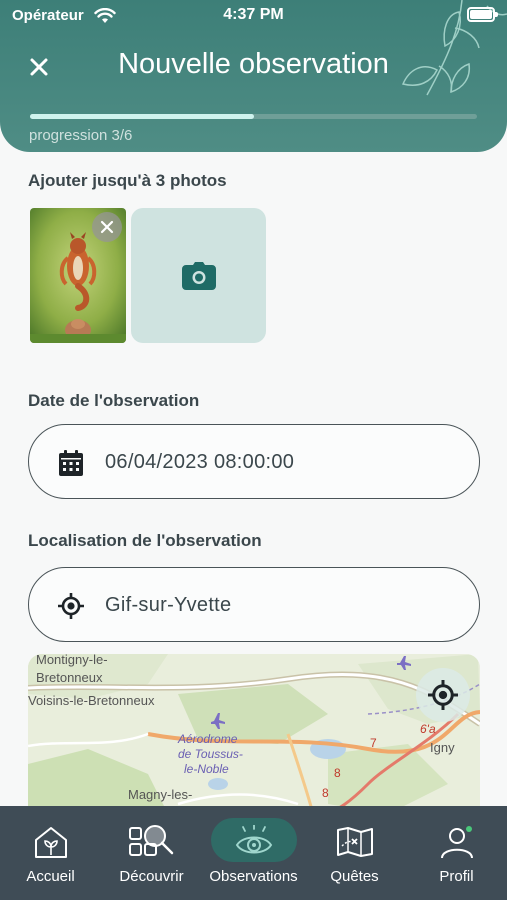 This screenshot has width=507, height=900. Describe the element at coordinates (208, 739) in the screenshot. I see `map-place-label: Aérodrome` at that location.